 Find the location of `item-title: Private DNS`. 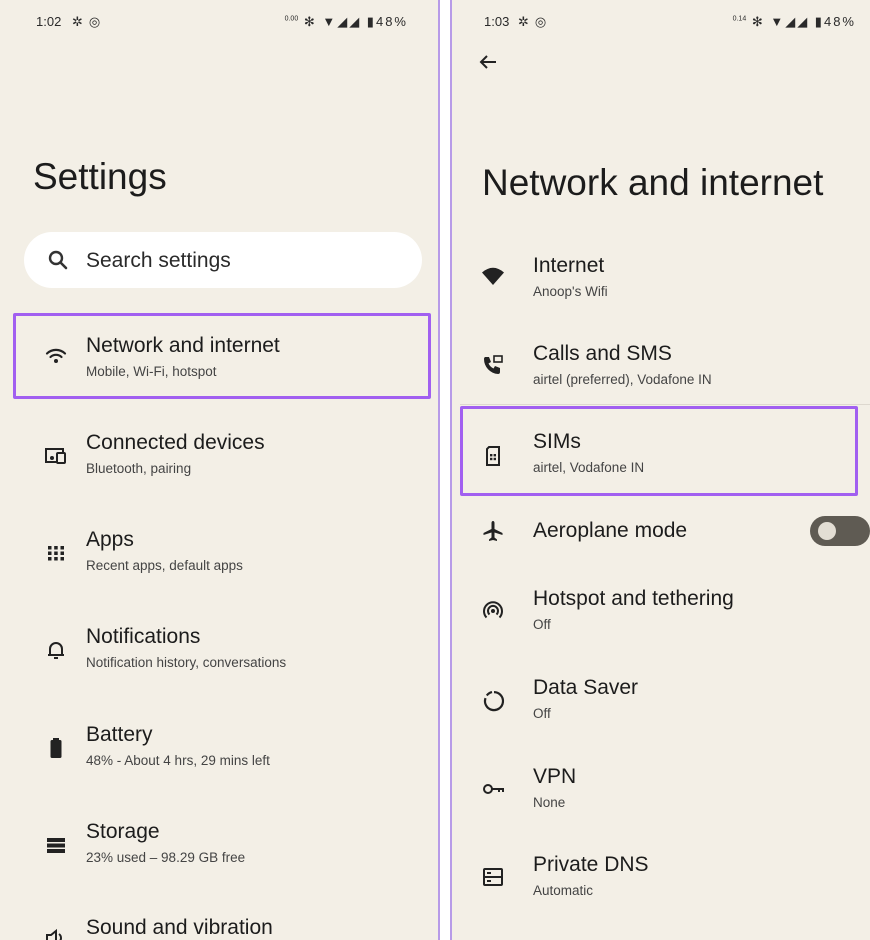

item-title: Private DNS is located at coordinates (591, 864).